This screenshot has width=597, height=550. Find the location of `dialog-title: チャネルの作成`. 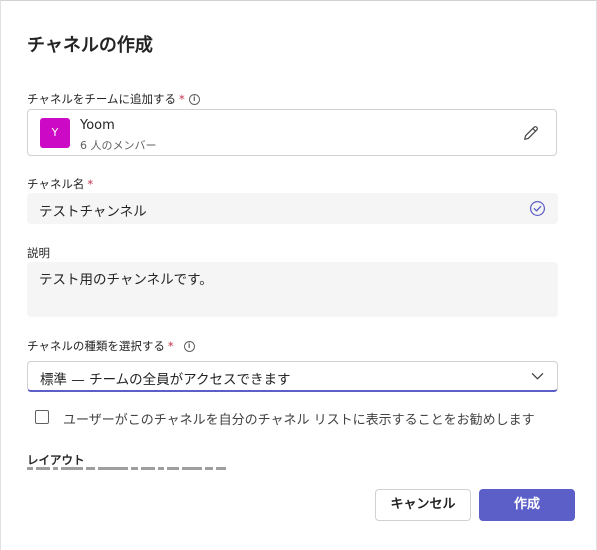

dialog-title: チャネルの作成 is located at coordinates (90, 45).